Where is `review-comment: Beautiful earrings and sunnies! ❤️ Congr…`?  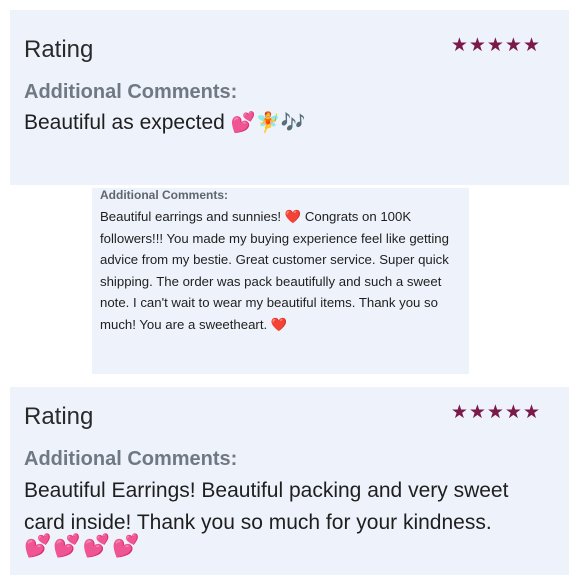 review-comment: Beautiful earrings and sunnies! ❤️ Congr… is located at coordinates (277, 270).